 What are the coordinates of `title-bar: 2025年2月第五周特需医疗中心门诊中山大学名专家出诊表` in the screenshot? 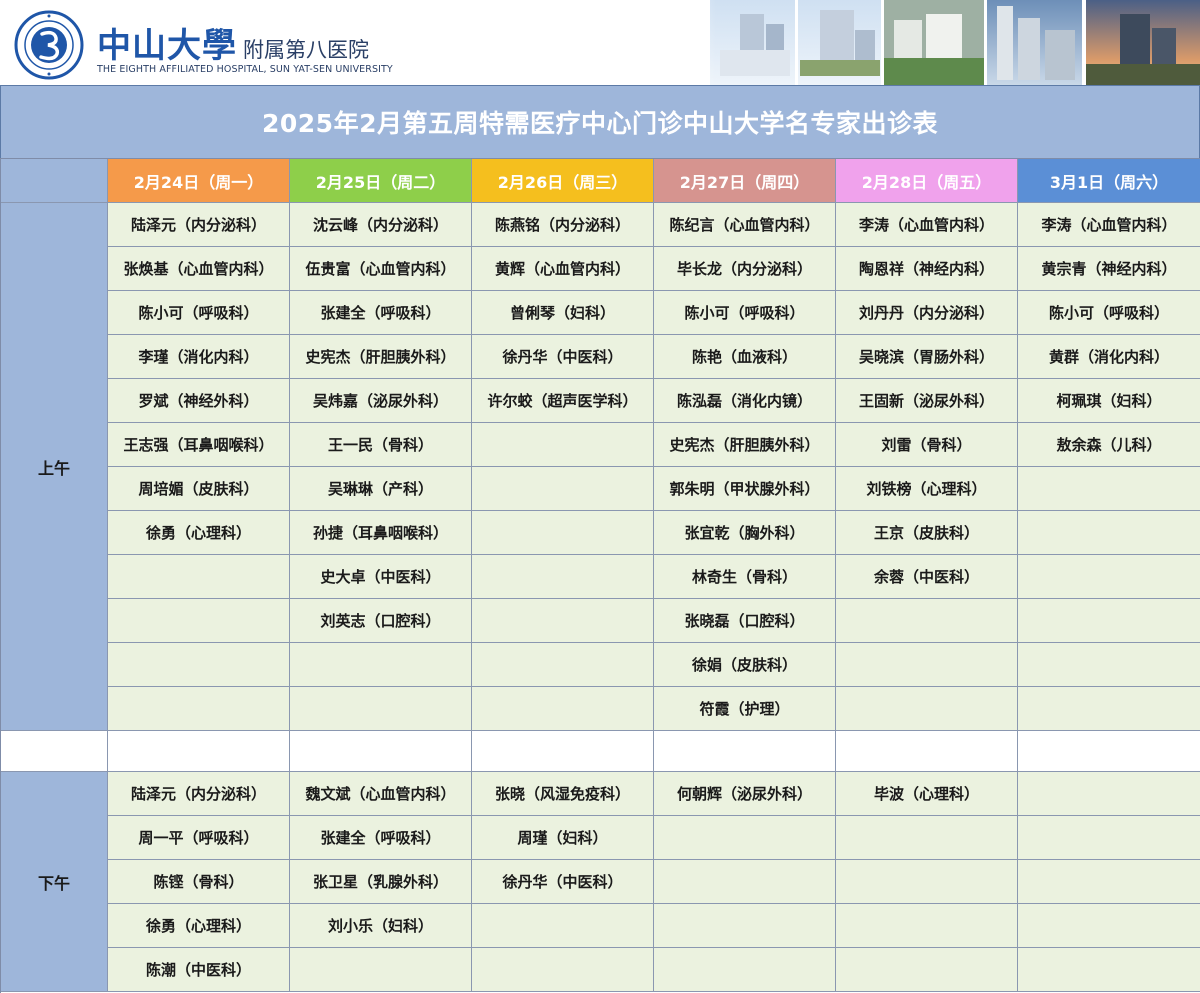 It's located at (600, 122).